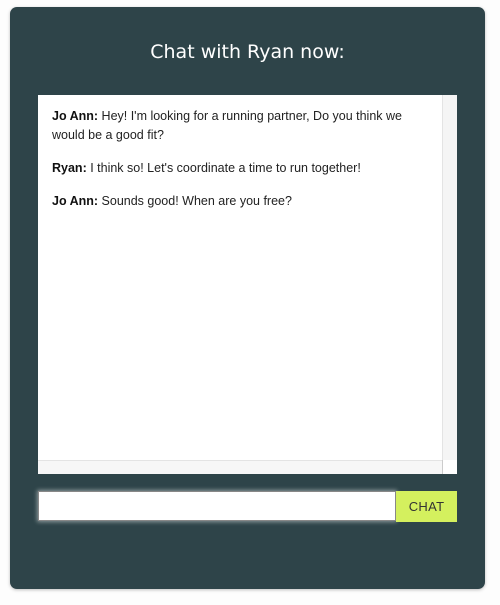 The width and height of the screenshot is (500, 605). I want to click on chat-send-button: CHAT, so click(426, 506).